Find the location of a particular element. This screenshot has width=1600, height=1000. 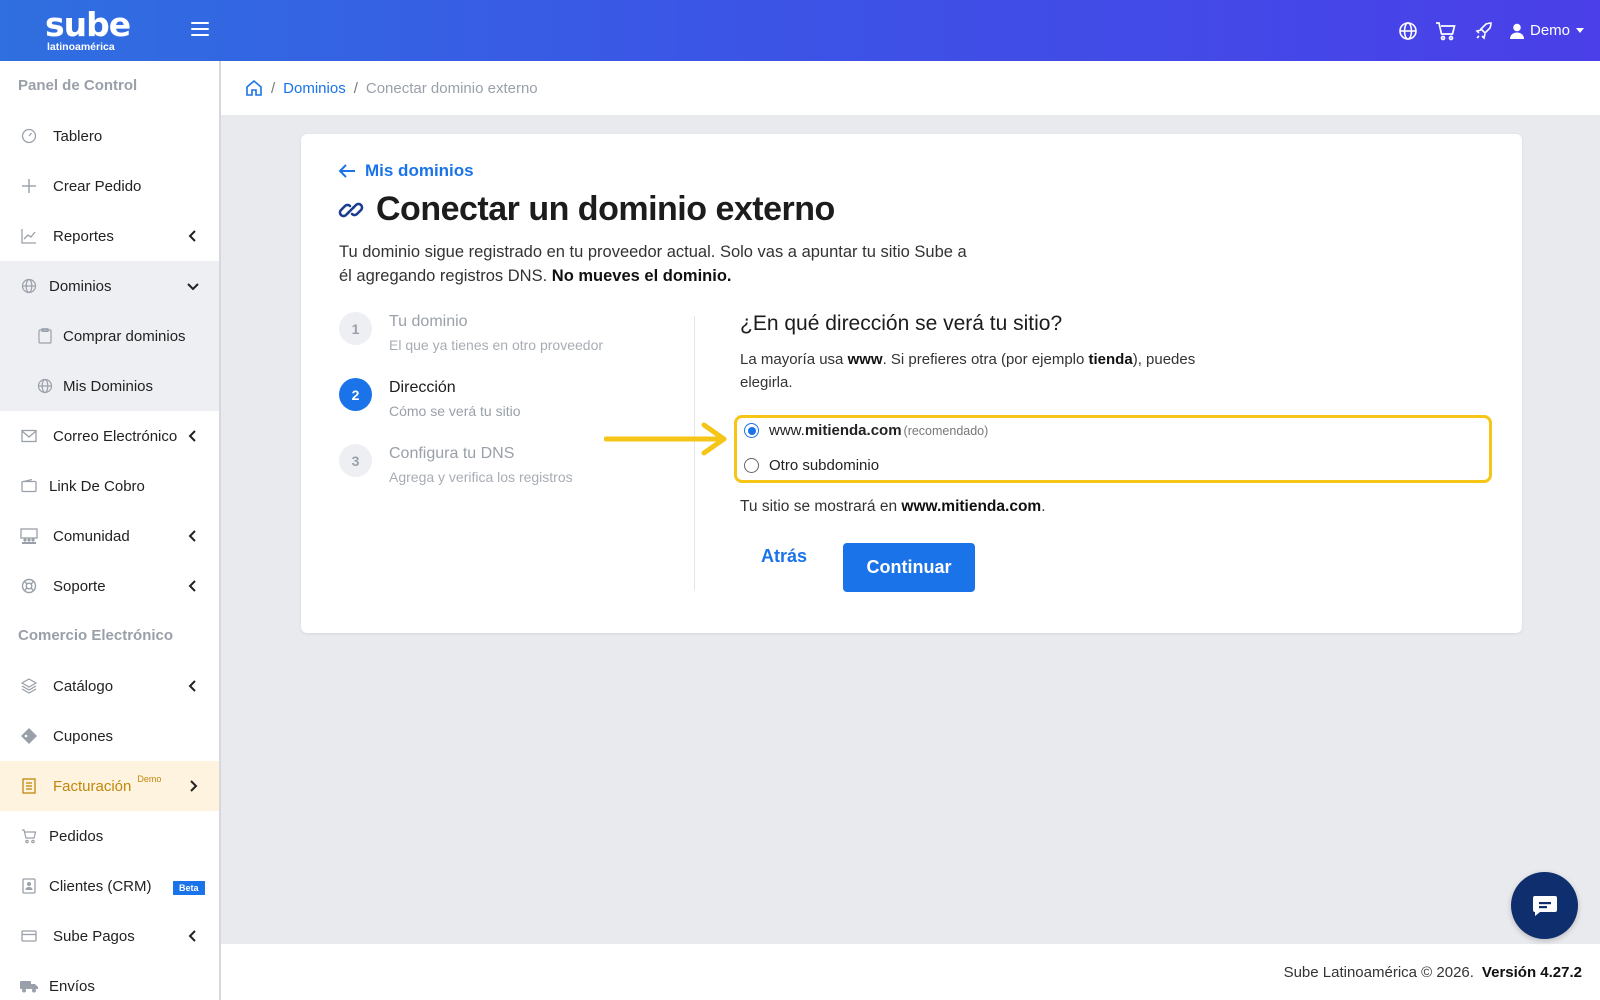

wallet-icon is located at coordinates (29, 486).